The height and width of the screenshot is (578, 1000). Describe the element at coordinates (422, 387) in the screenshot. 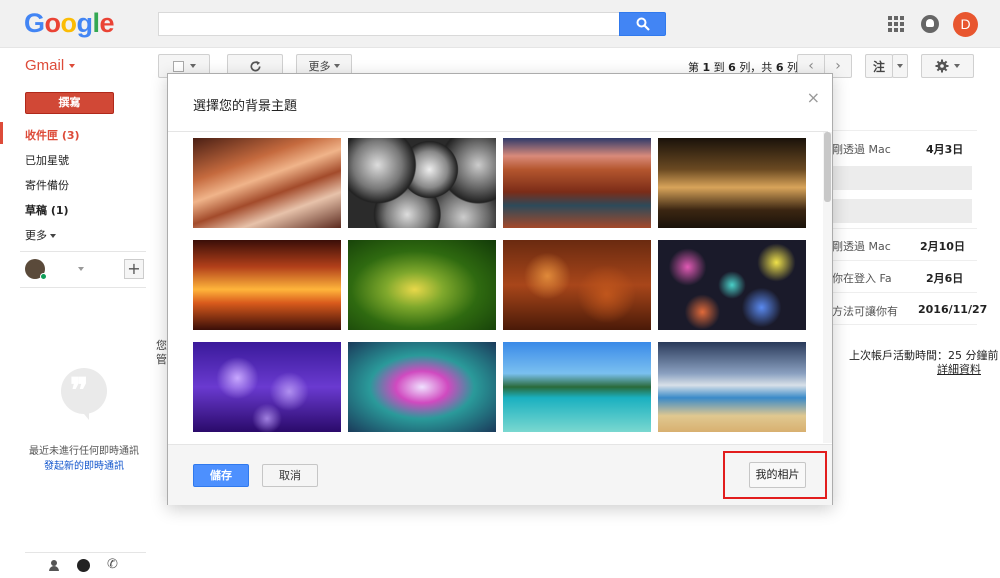

I see `theme-thumb-colorful-water` at that location.